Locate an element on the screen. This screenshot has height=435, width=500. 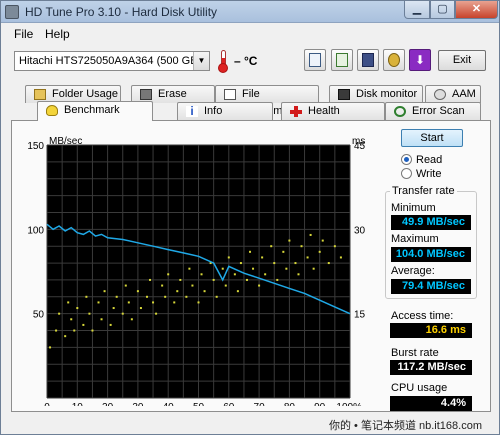
menu-help: Help is located at coordinates (57, 34).